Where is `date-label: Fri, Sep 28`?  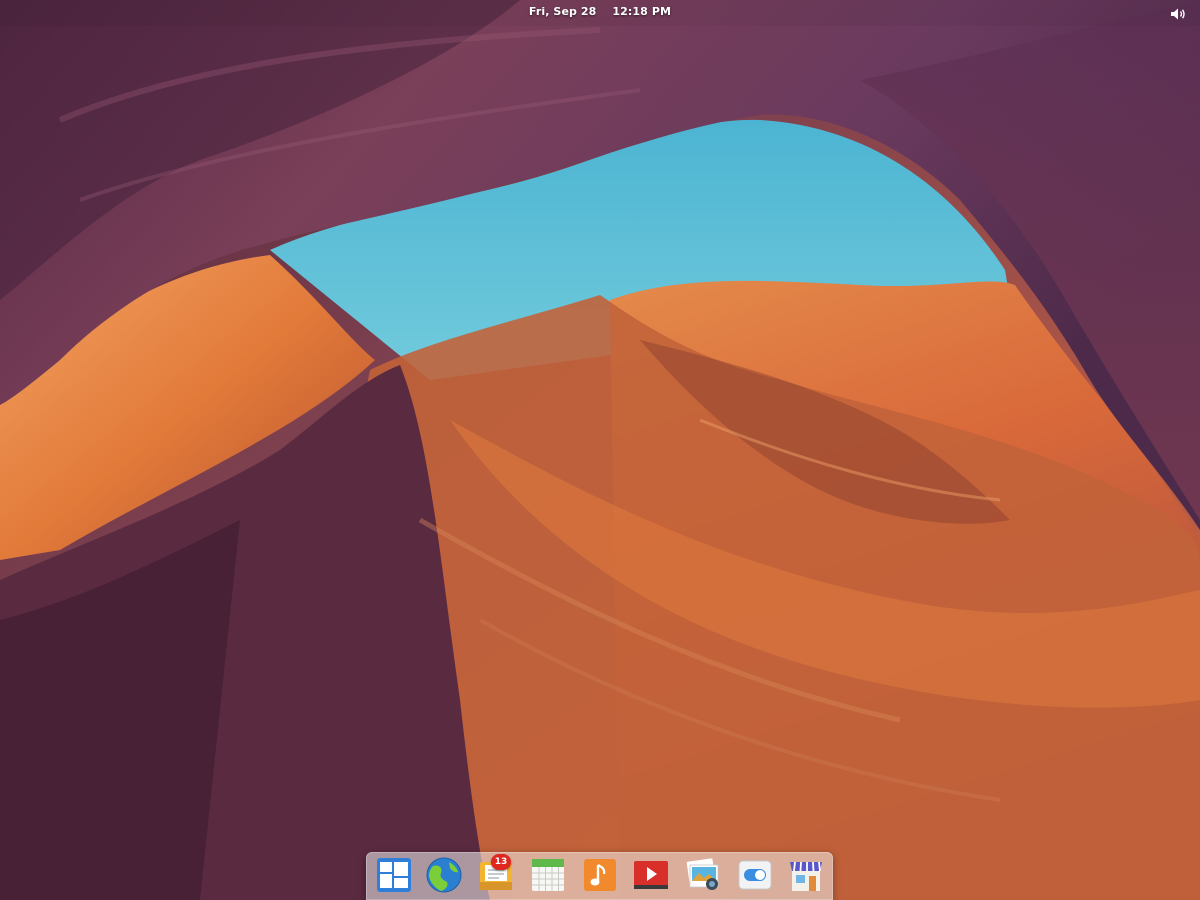 date-label: Fri, Sep 28 is located at coordinates (562, 11).